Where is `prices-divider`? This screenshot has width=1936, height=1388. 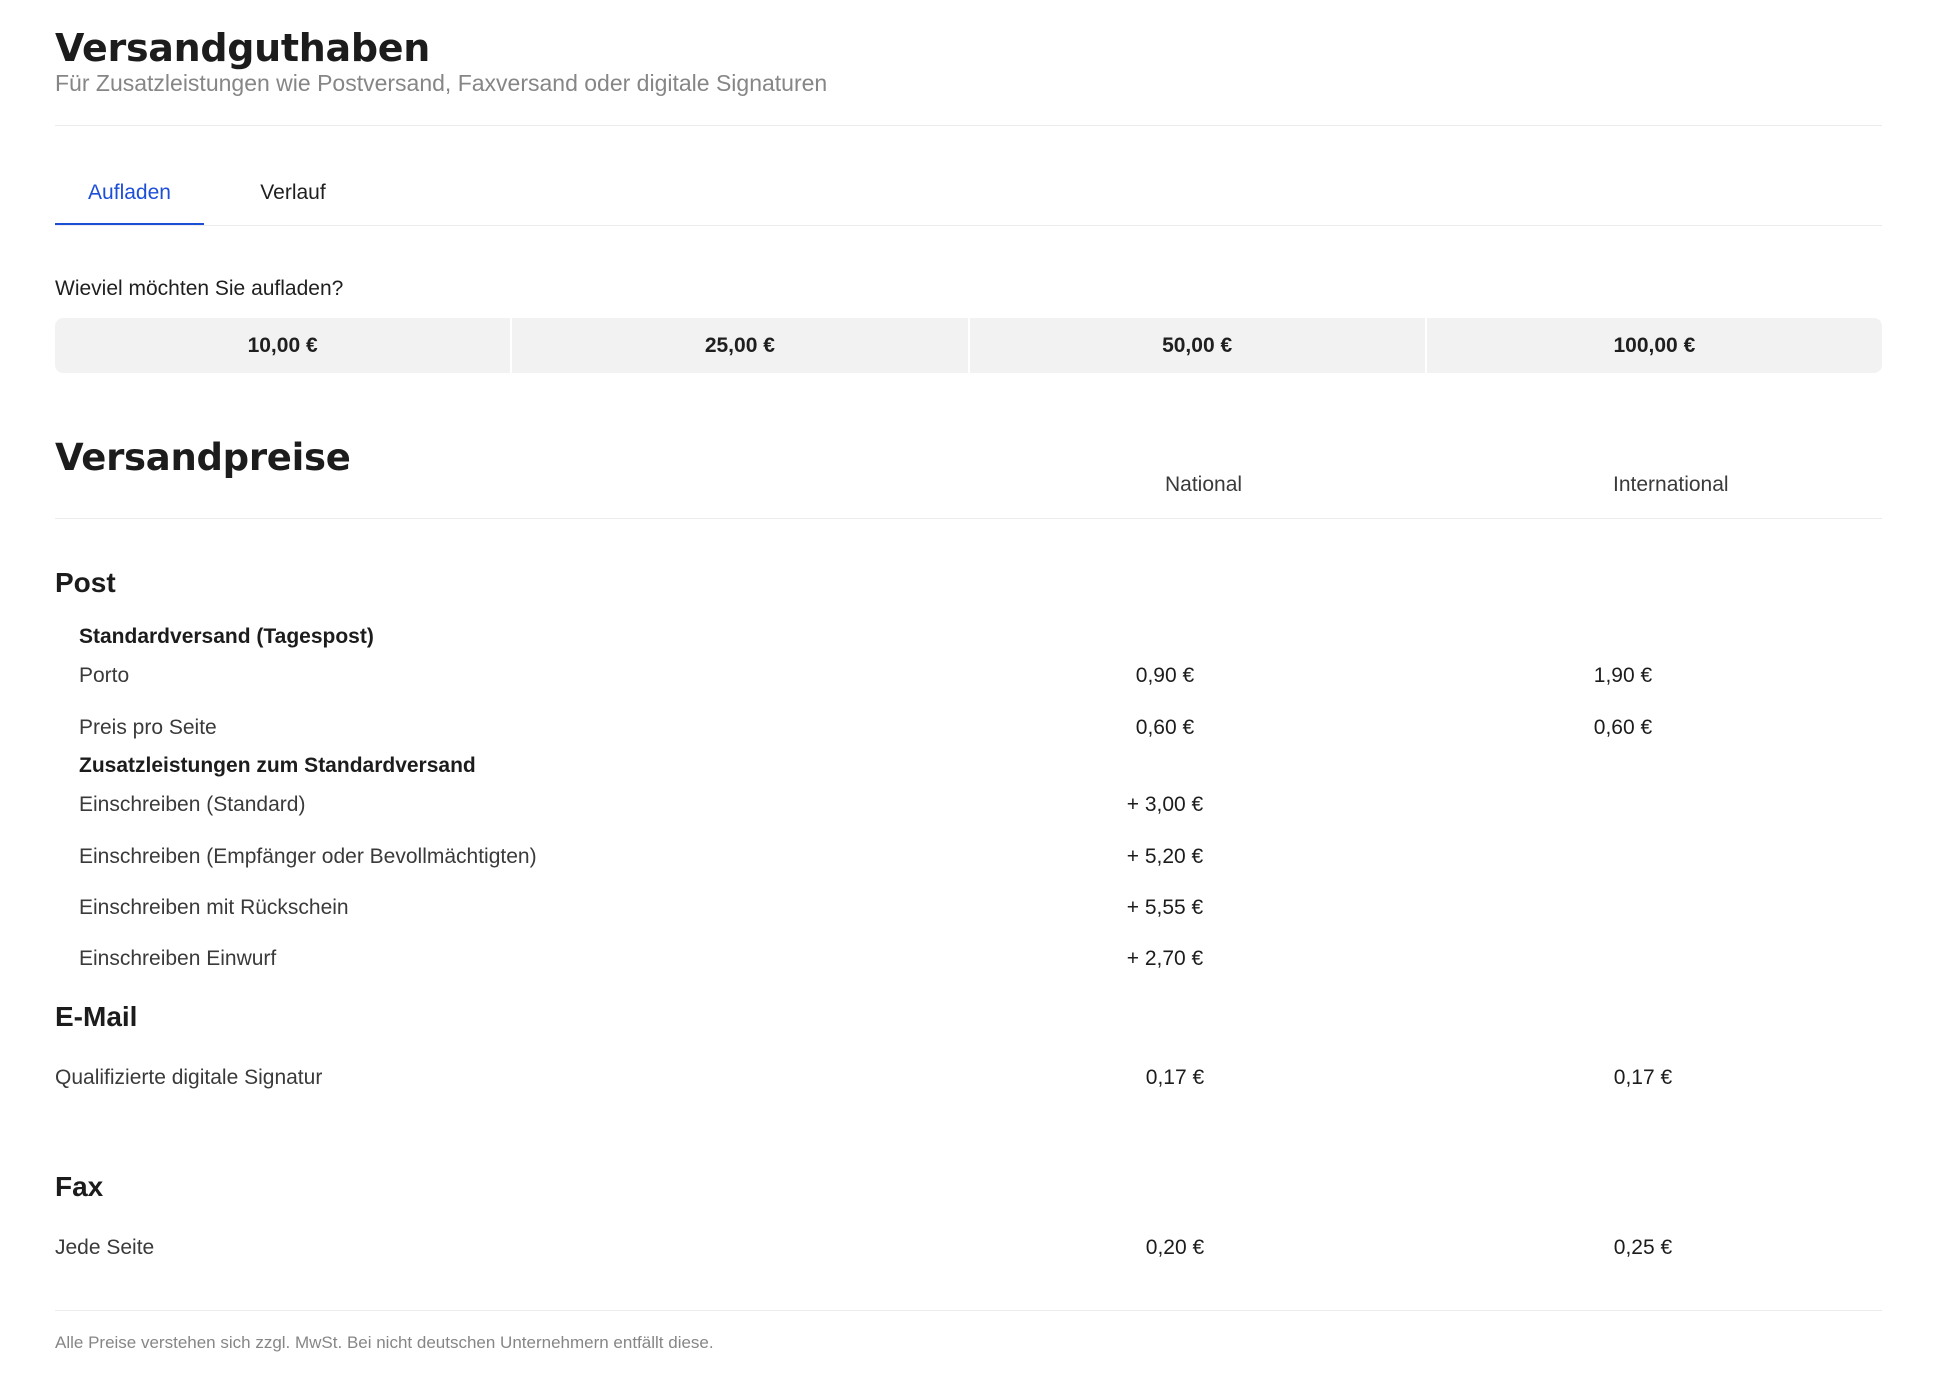 prices-divider is located at coordinates (968, 518).